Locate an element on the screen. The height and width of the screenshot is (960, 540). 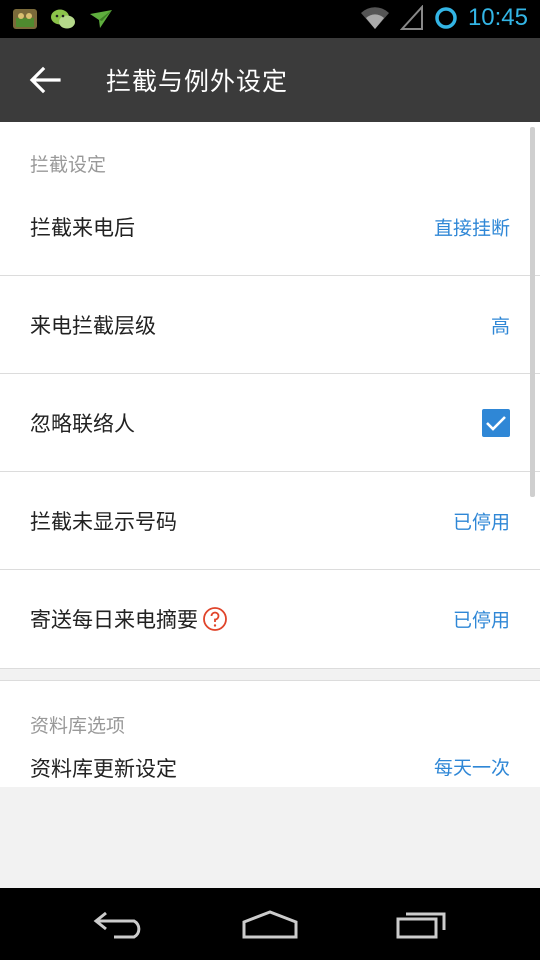
back-nav-icon is located at coordinates (117, 925).